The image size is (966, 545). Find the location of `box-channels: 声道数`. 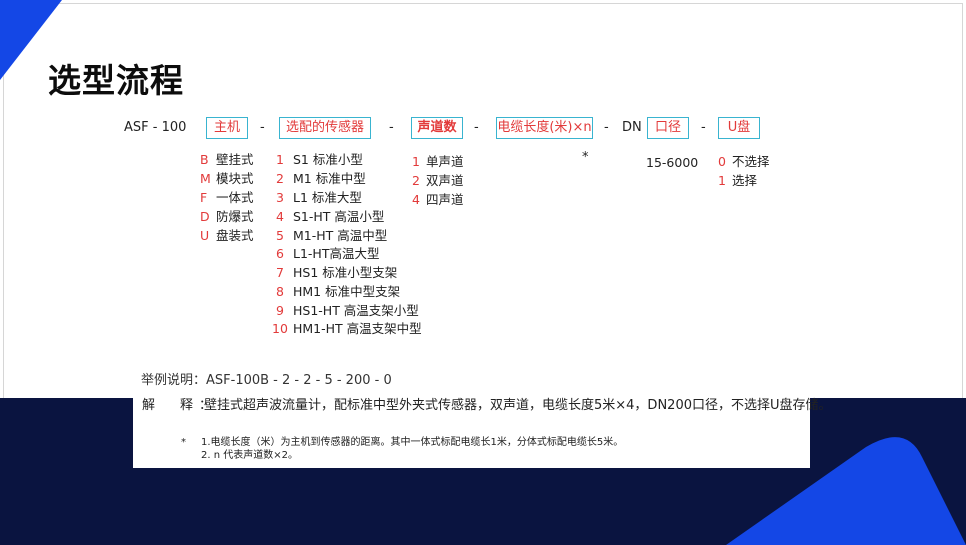

box-channels: 声道数 is located at coordinates (437, 128).